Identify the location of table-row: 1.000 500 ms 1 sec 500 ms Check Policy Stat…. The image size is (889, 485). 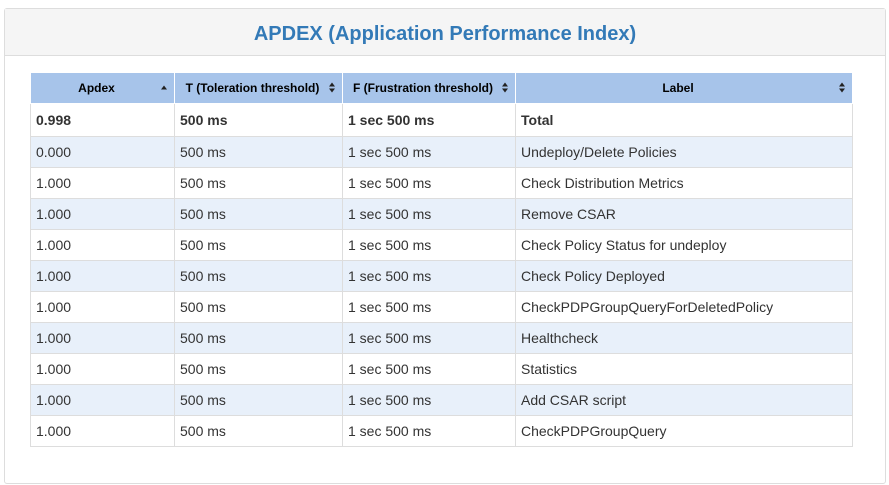
(441, 245).